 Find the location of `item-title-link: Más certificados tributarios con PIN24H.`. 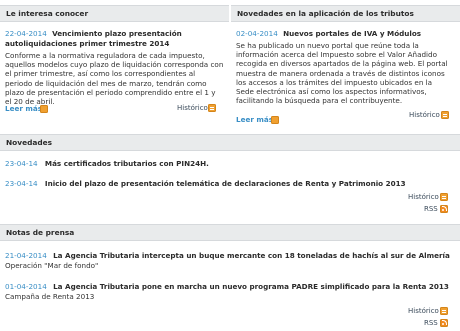

item-title-link: Más certificados tributarios con PIN24H. is located at coordinates (127, 163).